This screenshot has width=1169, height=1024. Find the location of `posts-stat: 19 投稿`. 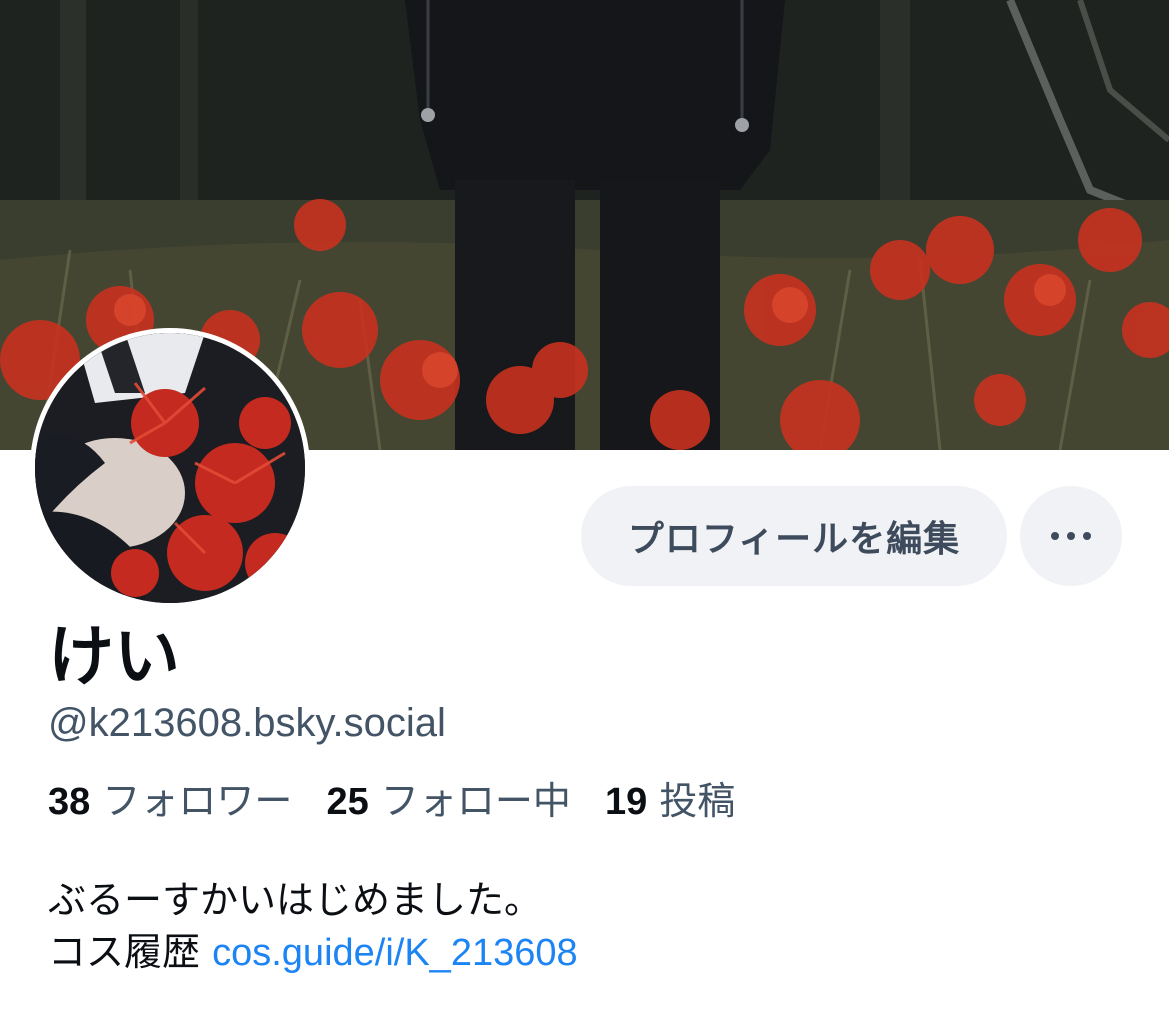

posts-stat: 19 投稿 is located at coordinates (670, 801).